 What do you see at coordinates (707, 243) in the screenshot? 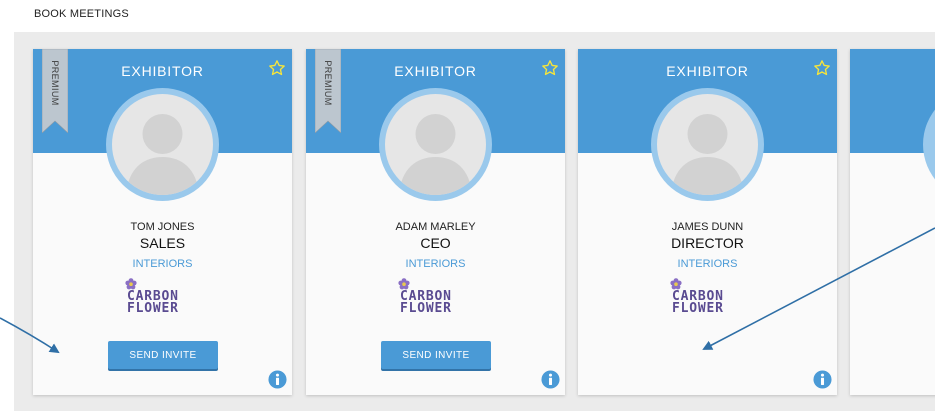
I see `contact-role: DIRECTOR` at bounding box center [707, 243].